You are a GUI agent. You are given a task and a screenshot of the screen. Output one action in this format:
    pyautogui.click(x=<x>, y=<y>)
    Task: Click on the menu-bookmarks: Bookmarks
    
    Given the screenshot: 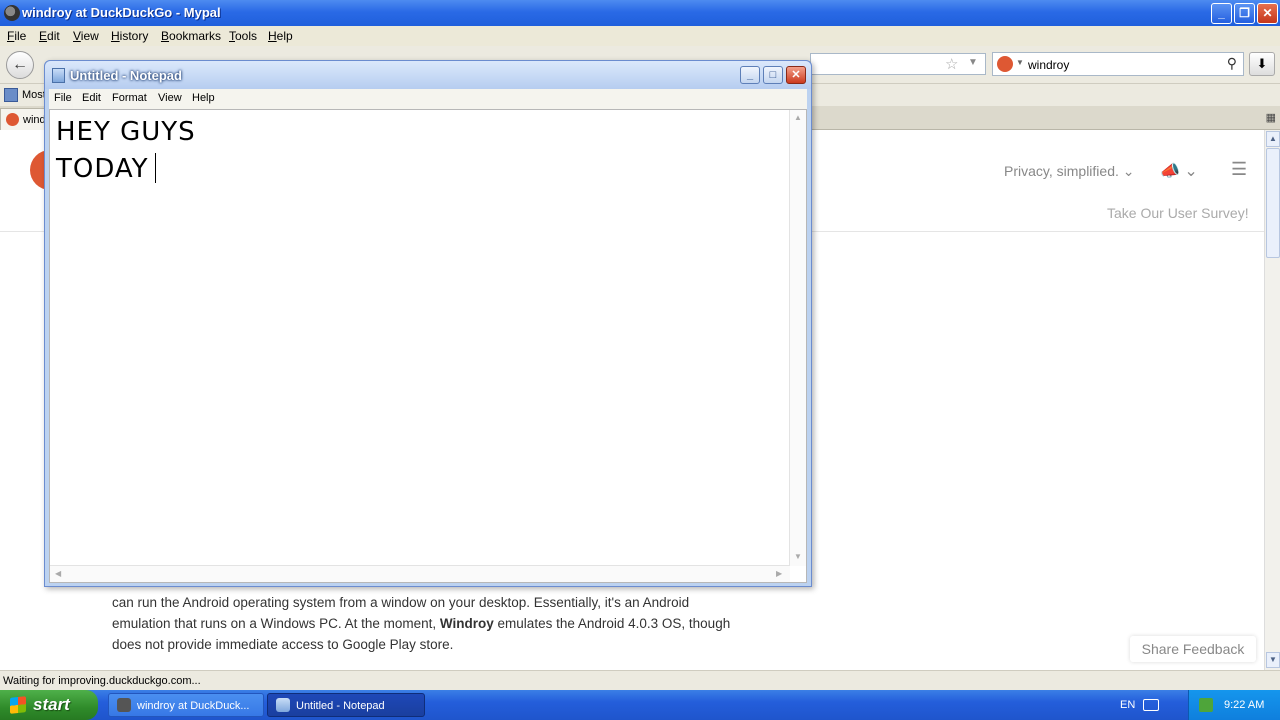 What is the action you would take?
    pyautogui.click(x=191, y=36)
    